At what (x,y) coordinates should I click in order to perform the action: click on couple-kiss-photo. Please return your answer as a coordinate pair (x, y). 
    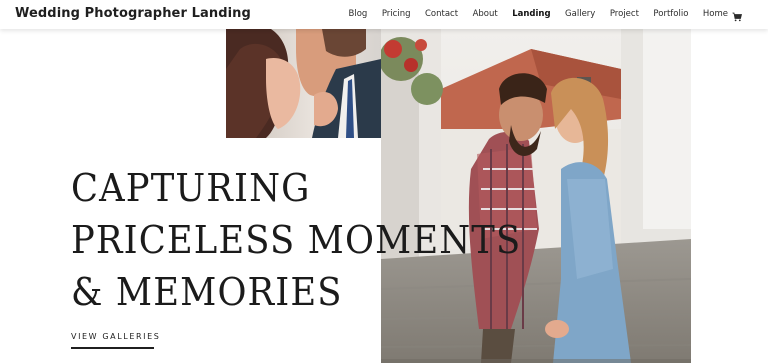
    Looking at the image, I should click on (303, 83).